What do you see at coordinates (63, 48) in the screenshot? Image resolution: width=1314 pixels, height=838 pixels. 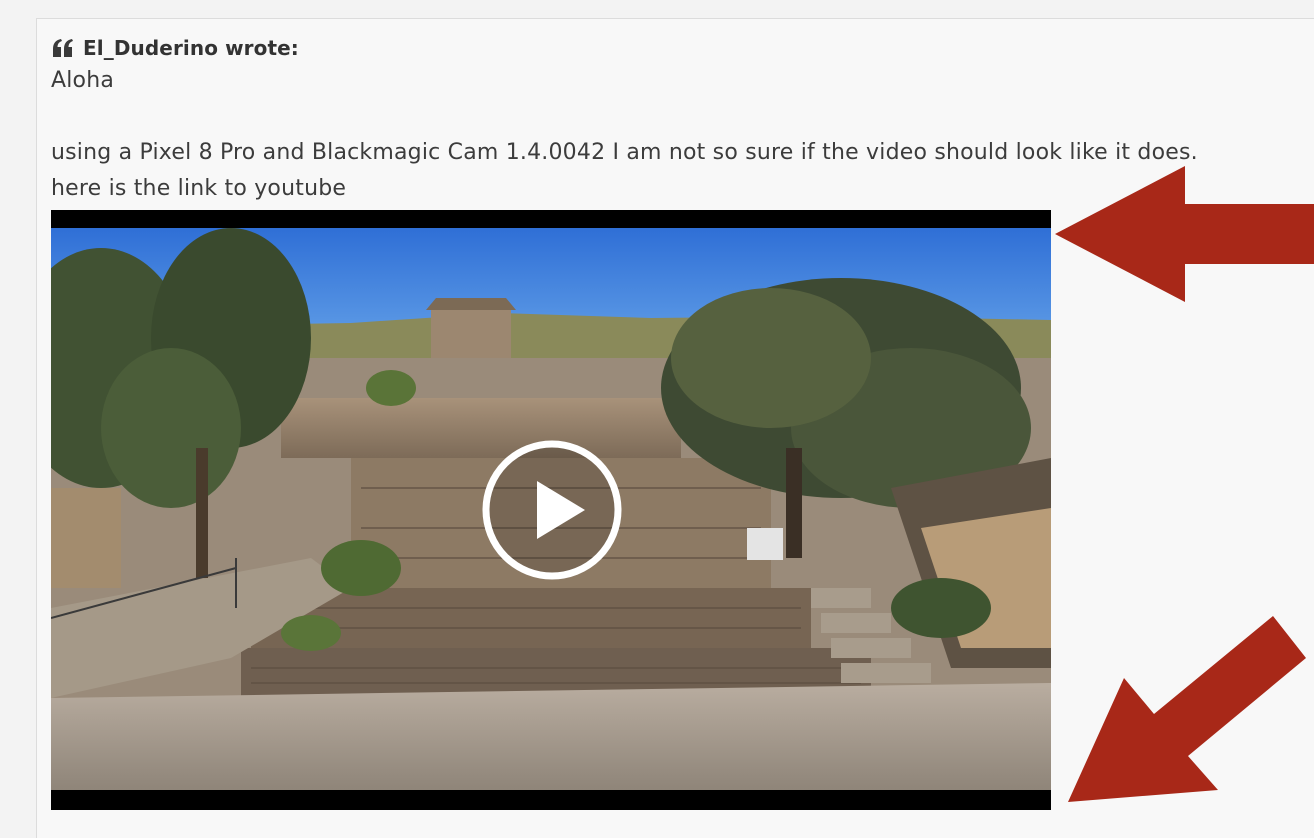 I see `quote-left-icon` at bounding box center [63, 48].